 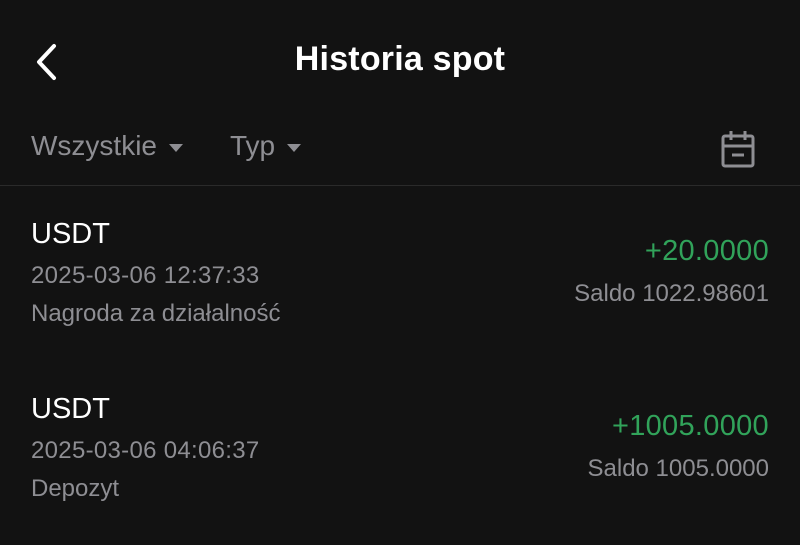 What do you see at coordinates (75, 488) in the screenshot?
I see `transaction-description: Depozyt` at bounding box center [75, 488].